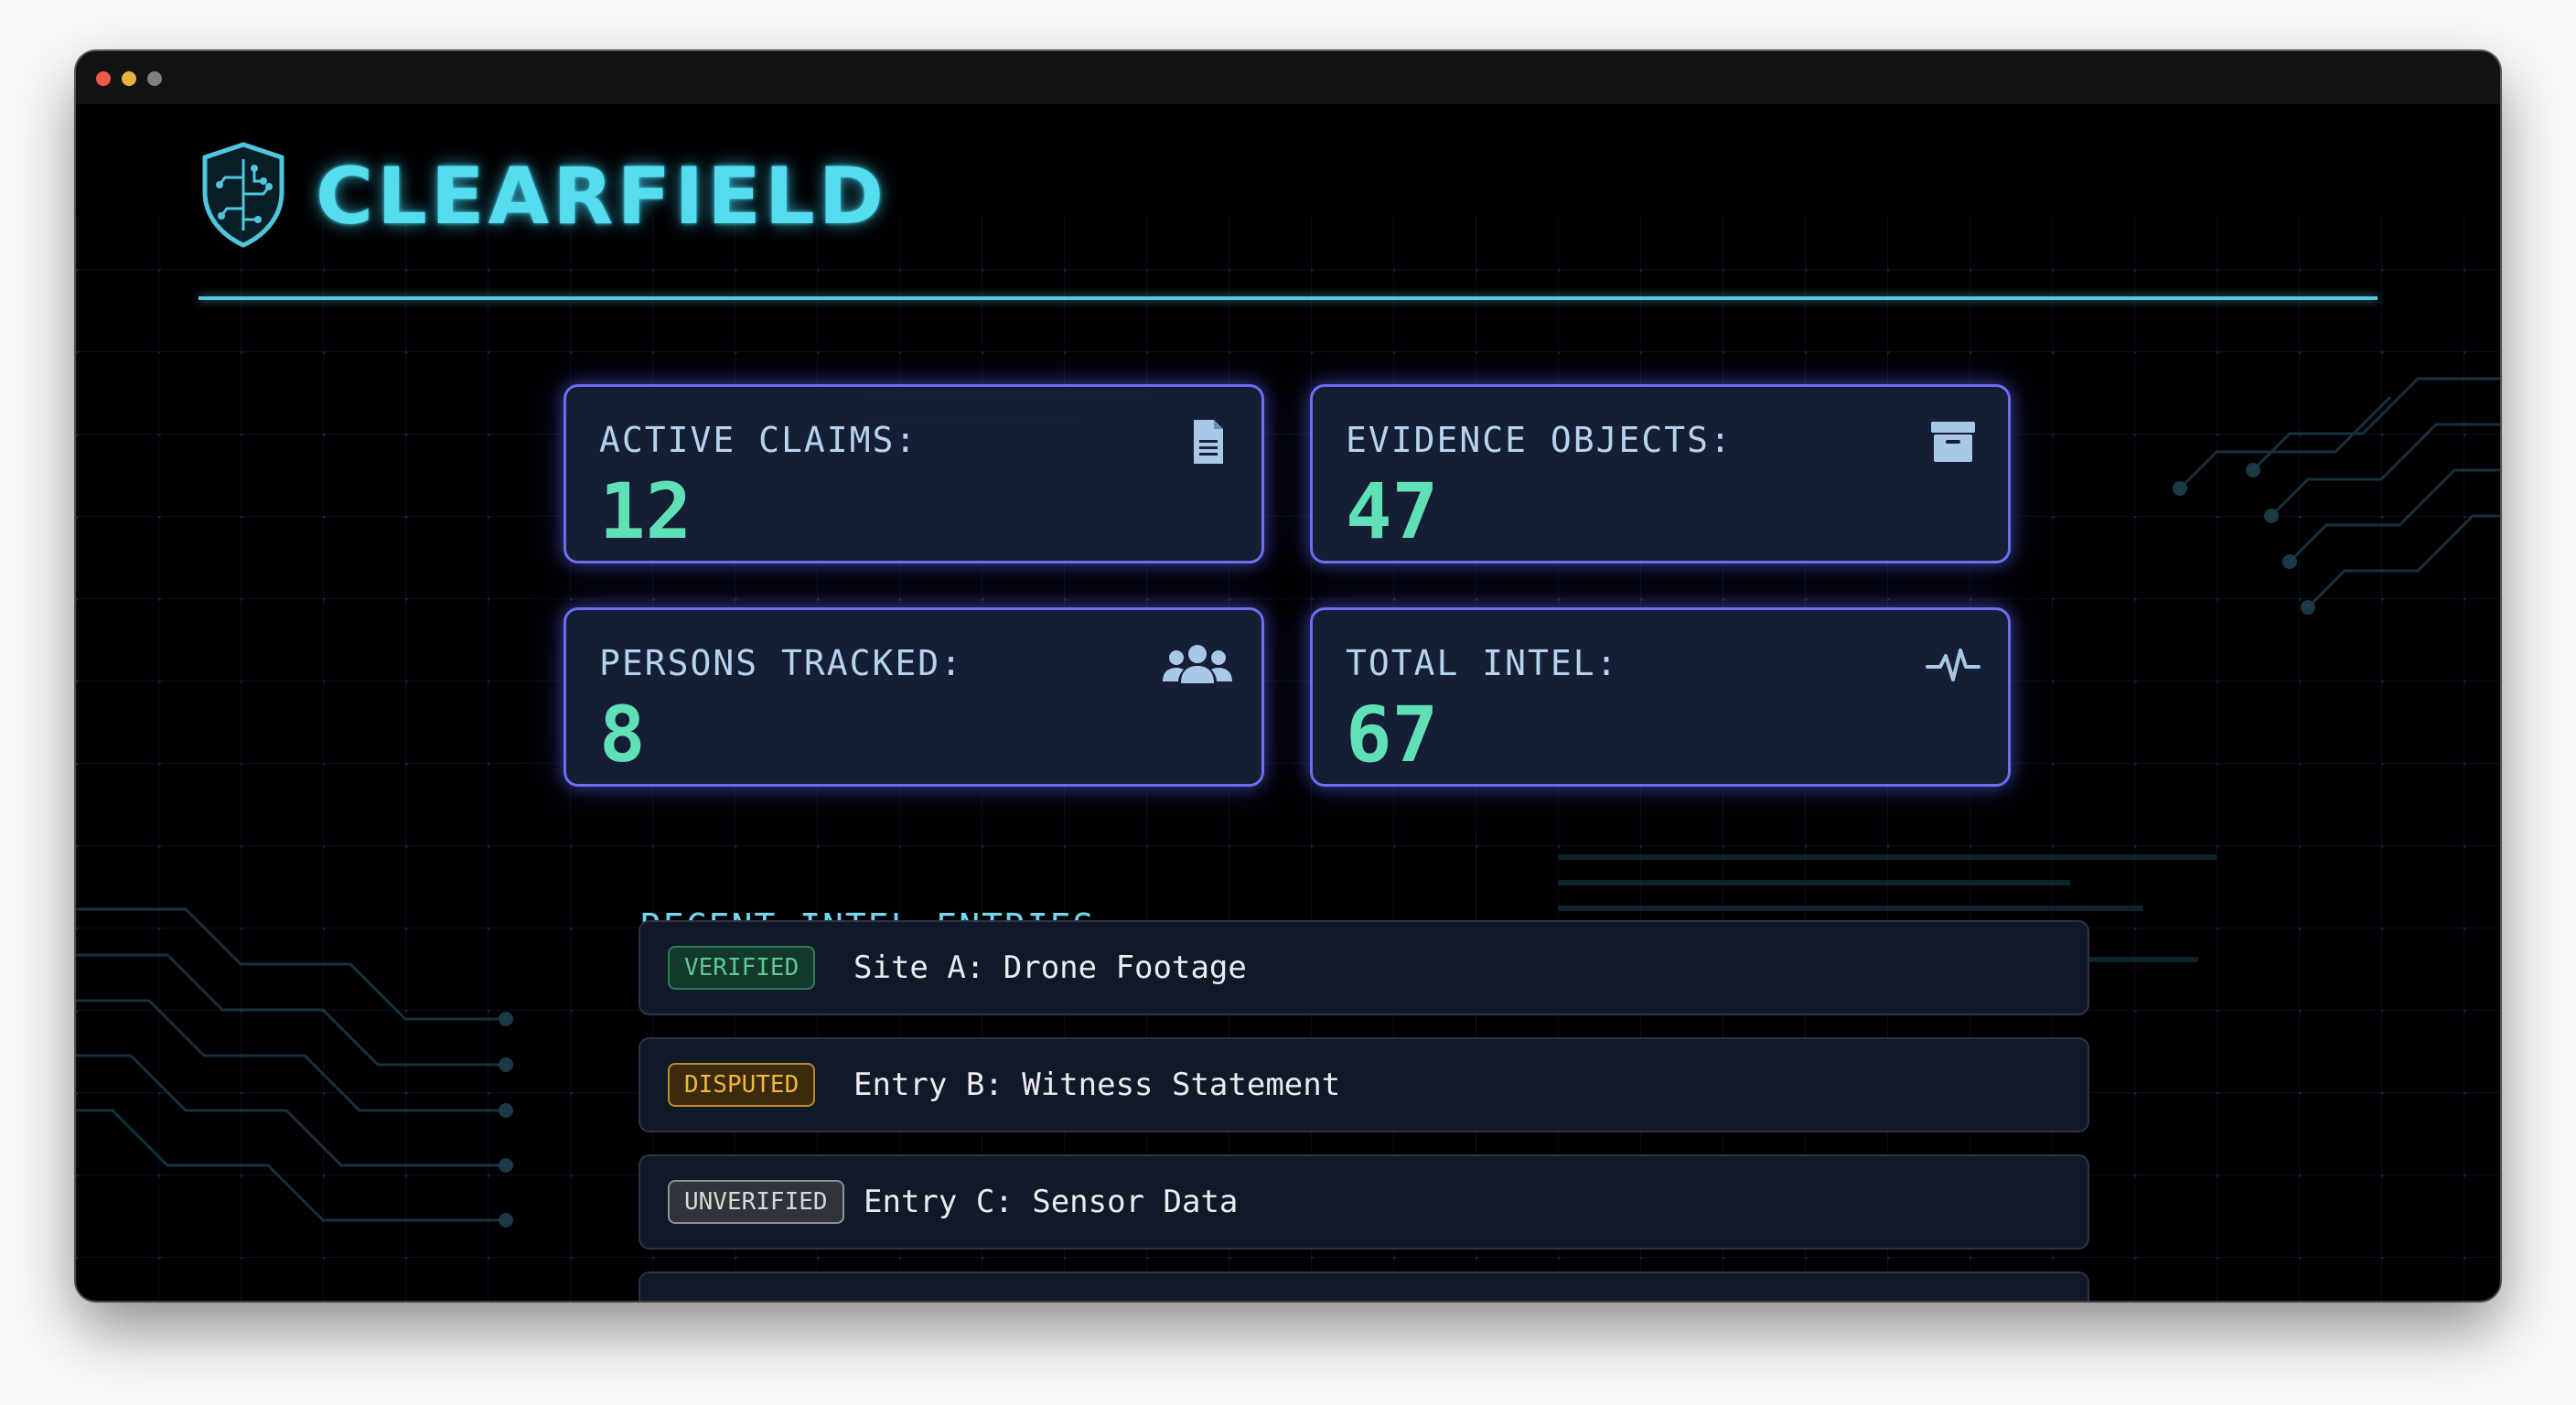 The height and width of the screenshot is (1405, 2576). I want to click on app-logo-text: CLEARFIELD, so click(602, 196).